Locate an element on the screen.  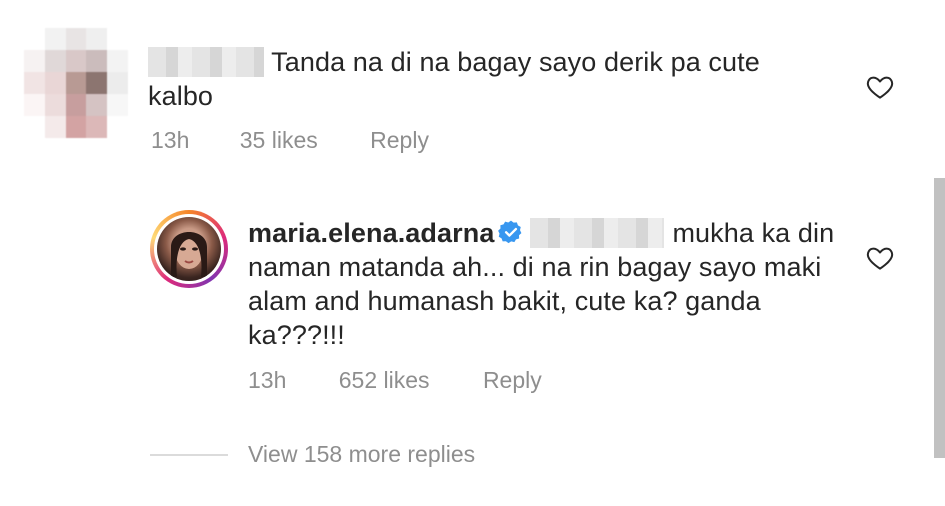
comment-1-meta: 13h 35 likes Reply is located at coordinates (290, 140).